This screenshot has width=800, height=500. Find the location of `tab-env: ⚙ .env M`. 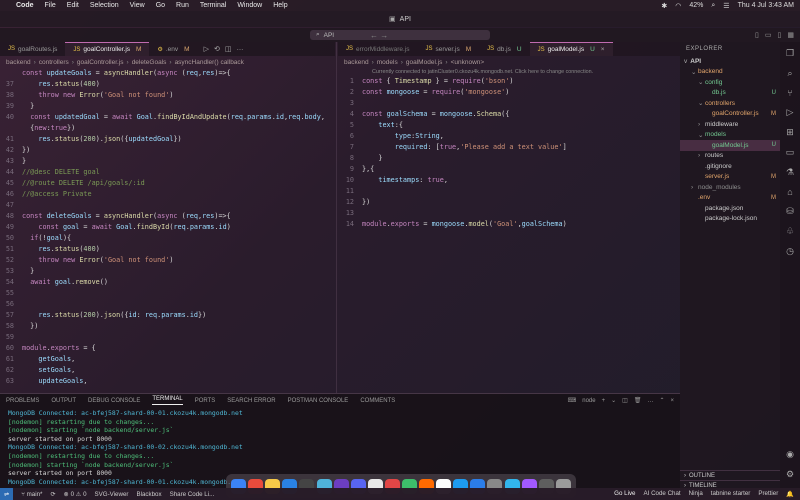

tab-env: ⚙ .env M is located at coordinates (173, 49).